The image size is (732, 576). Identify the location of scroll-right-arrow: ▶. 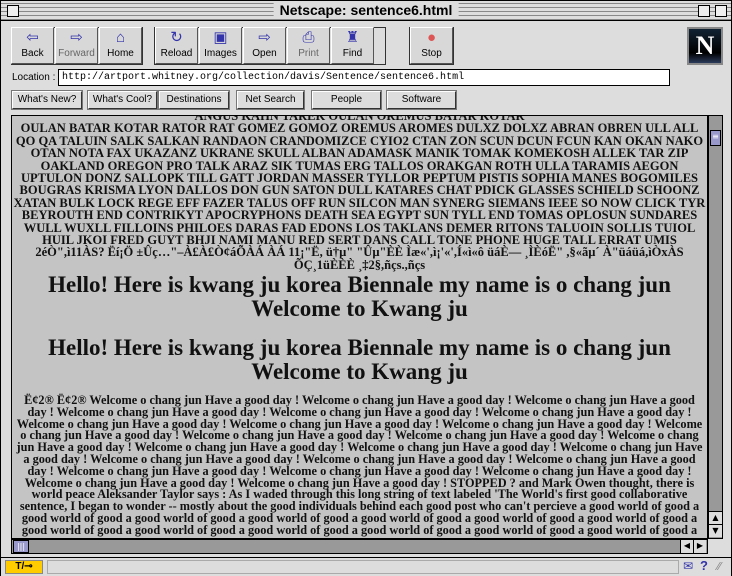
(699, 546).